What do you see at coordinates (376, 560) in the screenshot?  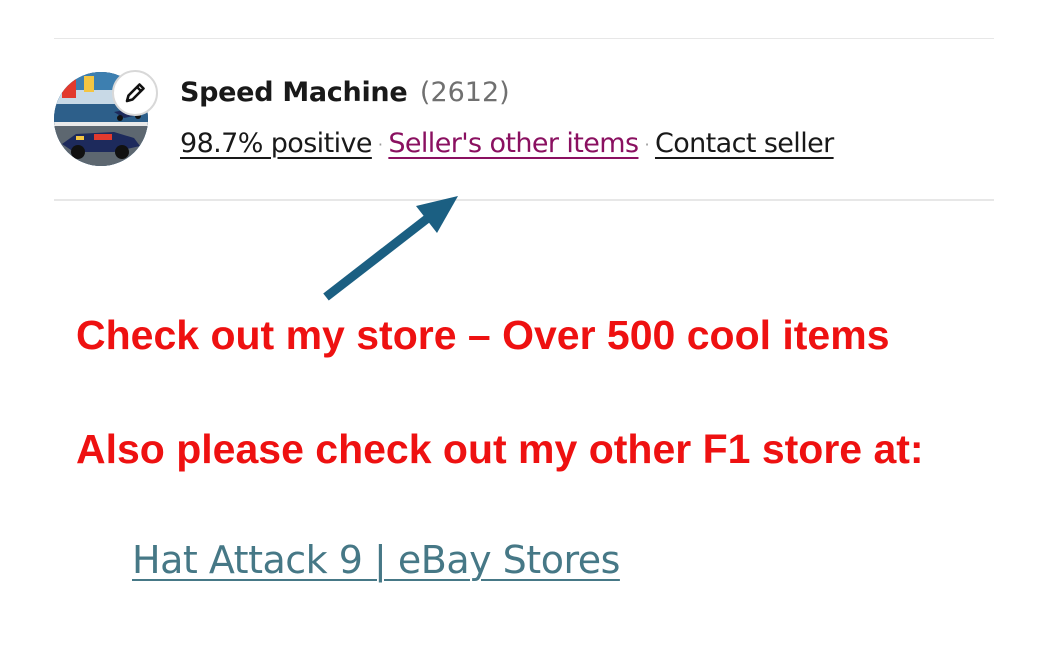 I see `ebay-store-link: Hat Attack 9 | eBay Stores` at bounding box center [376, 560].